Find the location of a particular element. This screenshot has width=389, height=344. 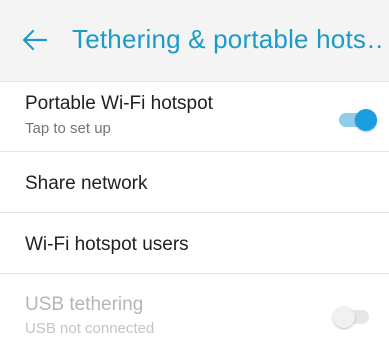

item-label: Portable Wi-Fi hotspot is located at coordinates (119, 103).